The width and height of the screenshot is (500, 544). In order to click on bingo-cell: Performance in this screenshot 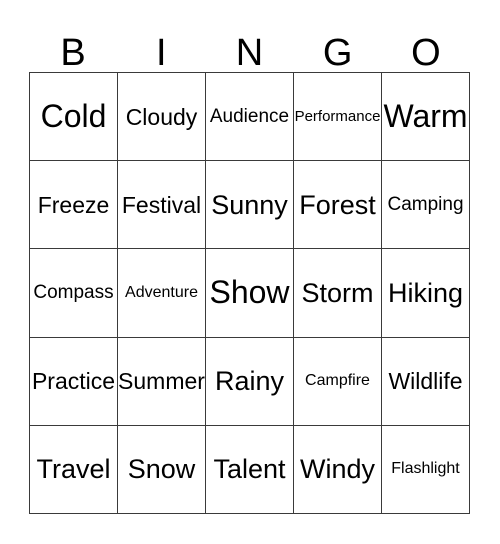, I will do `click(338, 117)`.